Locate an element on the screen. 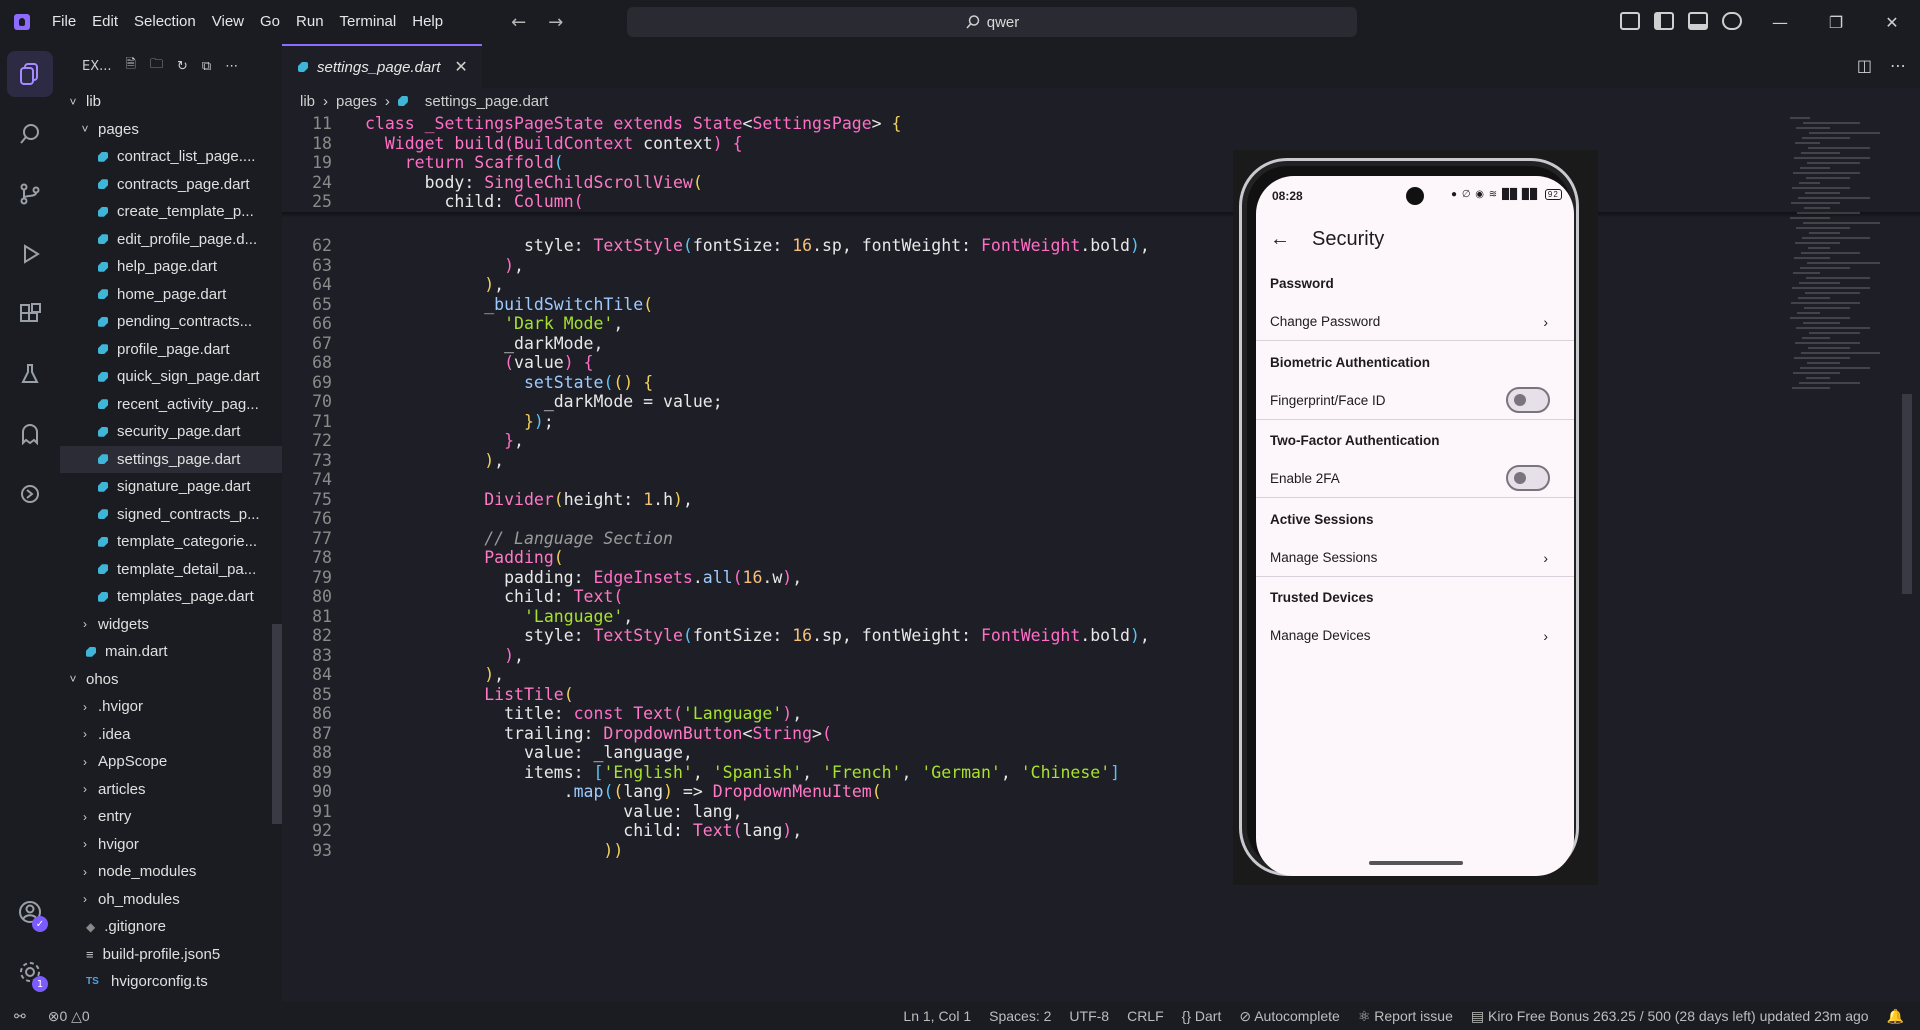 The height and width of the screenshot is (1030, 1920). menu-help: Help is located at coordinates (427, 22).